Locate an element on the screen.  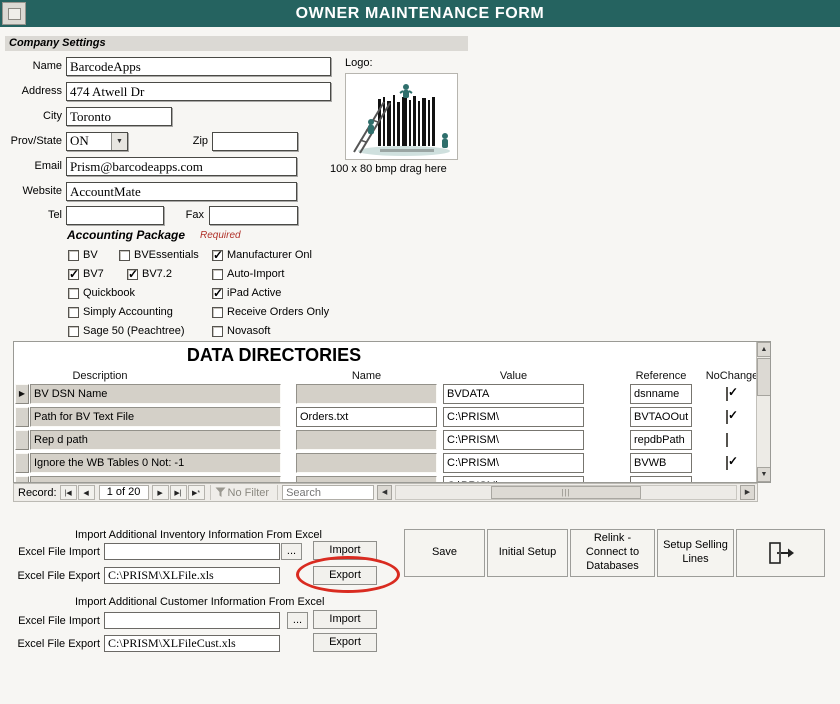
email-input is located at coordinates (181, 166).